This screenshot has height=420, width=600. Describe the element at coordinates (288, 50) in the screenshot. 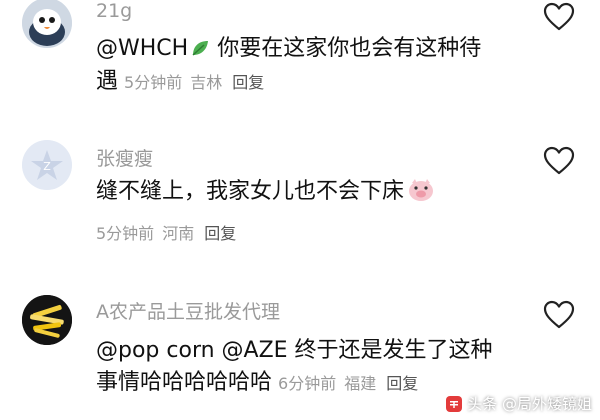

I see `comment-text: @WHCH 你要在这家你也会有这种待` at that location.